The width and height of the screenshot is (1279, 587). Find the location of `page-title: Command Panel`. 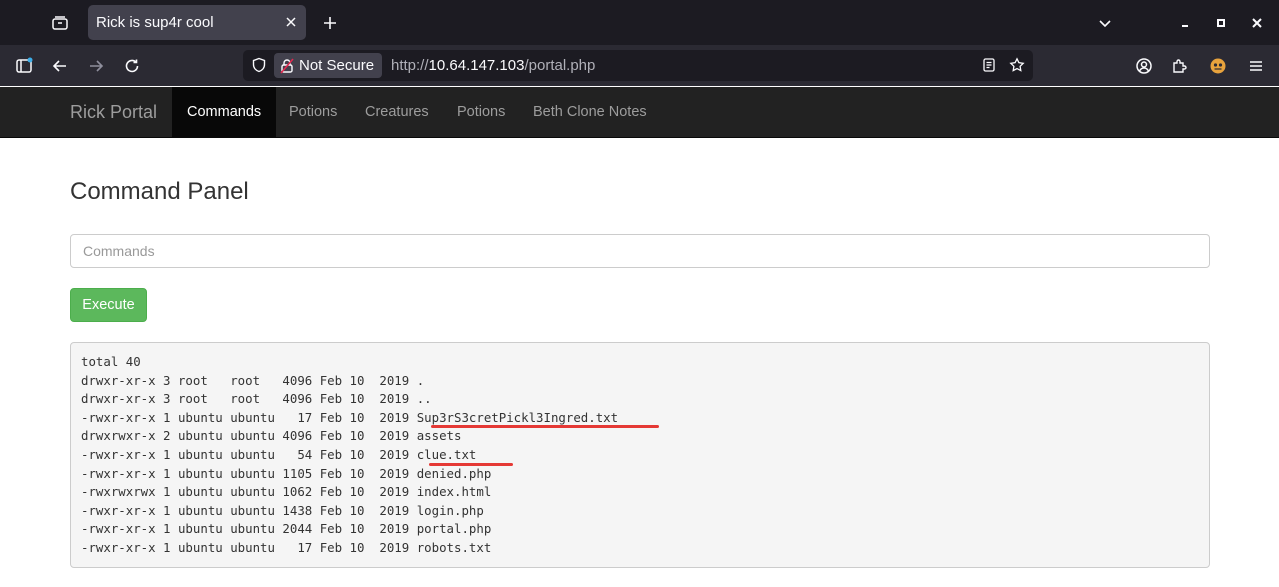

page-title: Command Panel is located at coordinates (159, 191).